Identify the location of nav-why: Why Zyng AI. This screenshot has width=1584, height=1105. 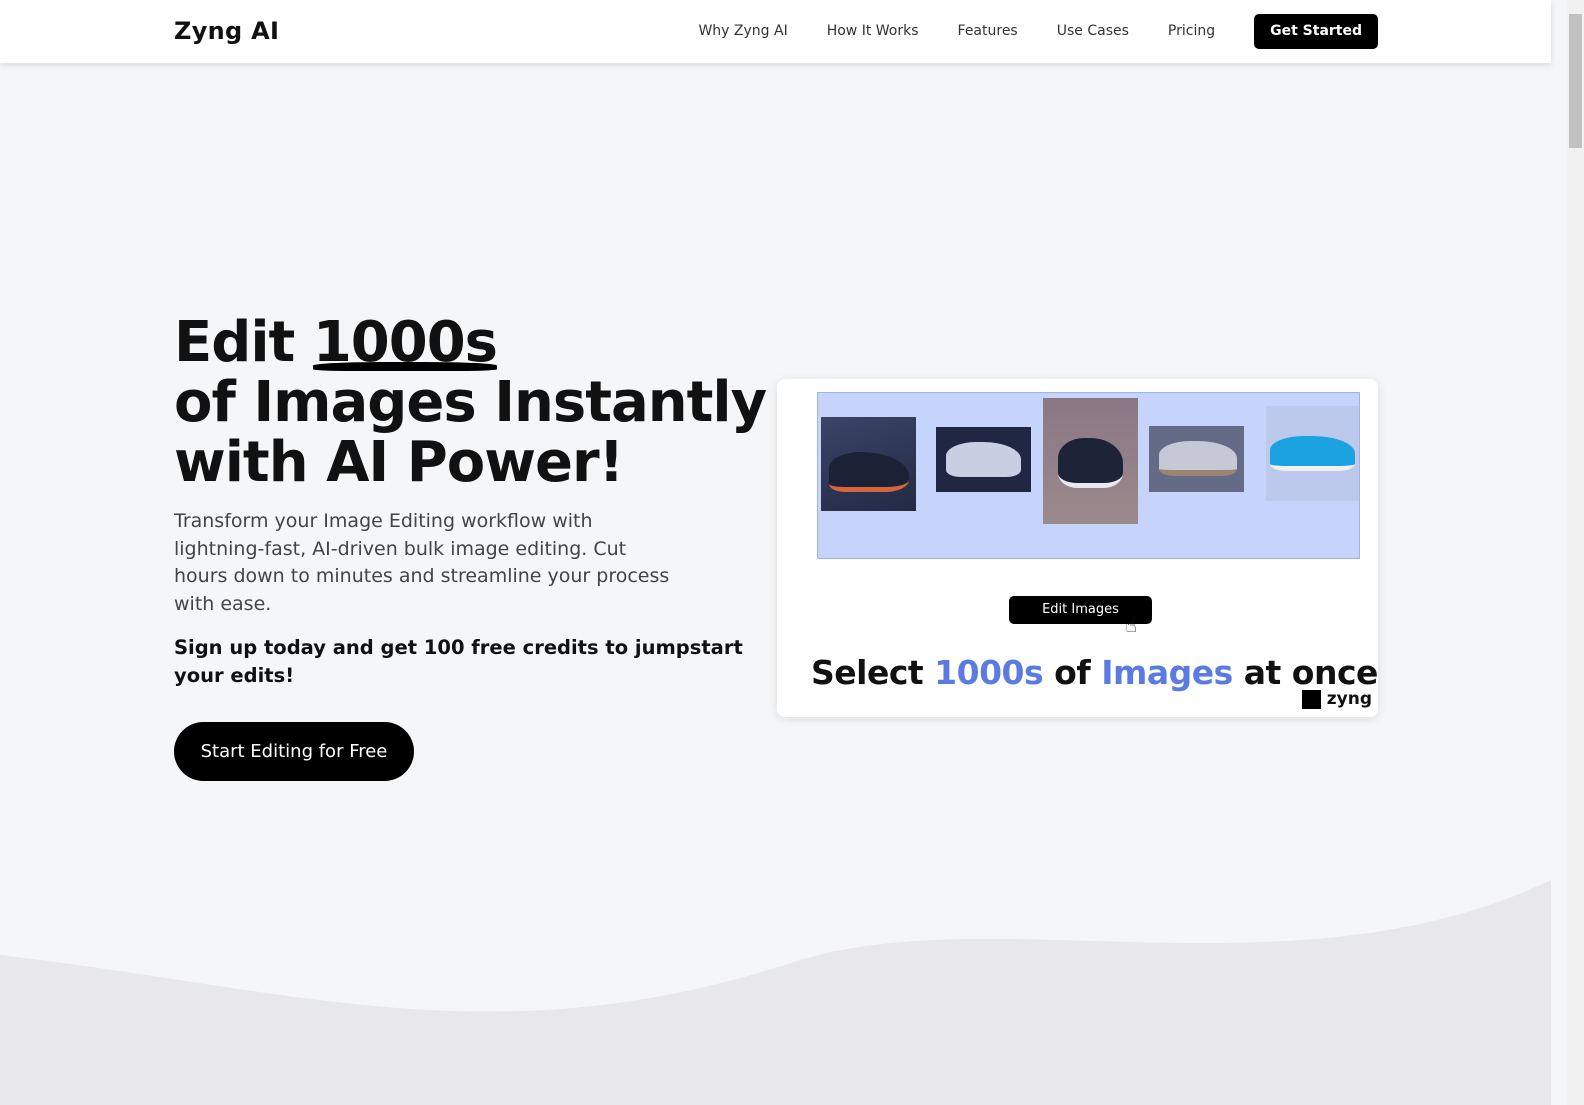
(742, 31).